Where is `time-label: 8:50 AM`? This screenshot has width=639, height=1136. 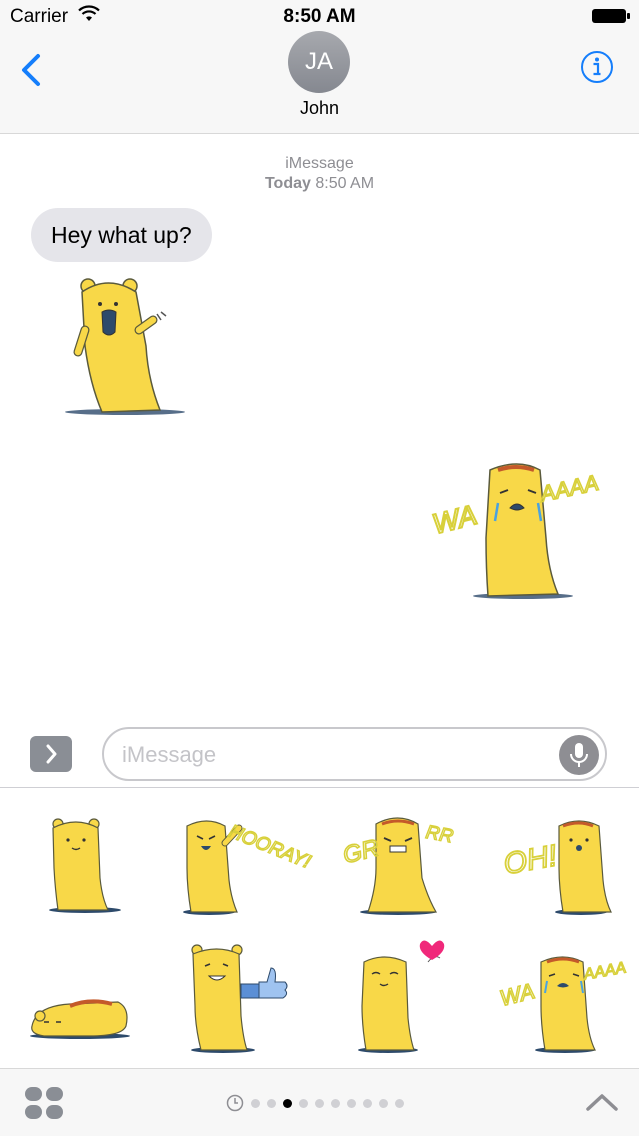
time-label: 8:50 AM is located at coordinates (345, 183).